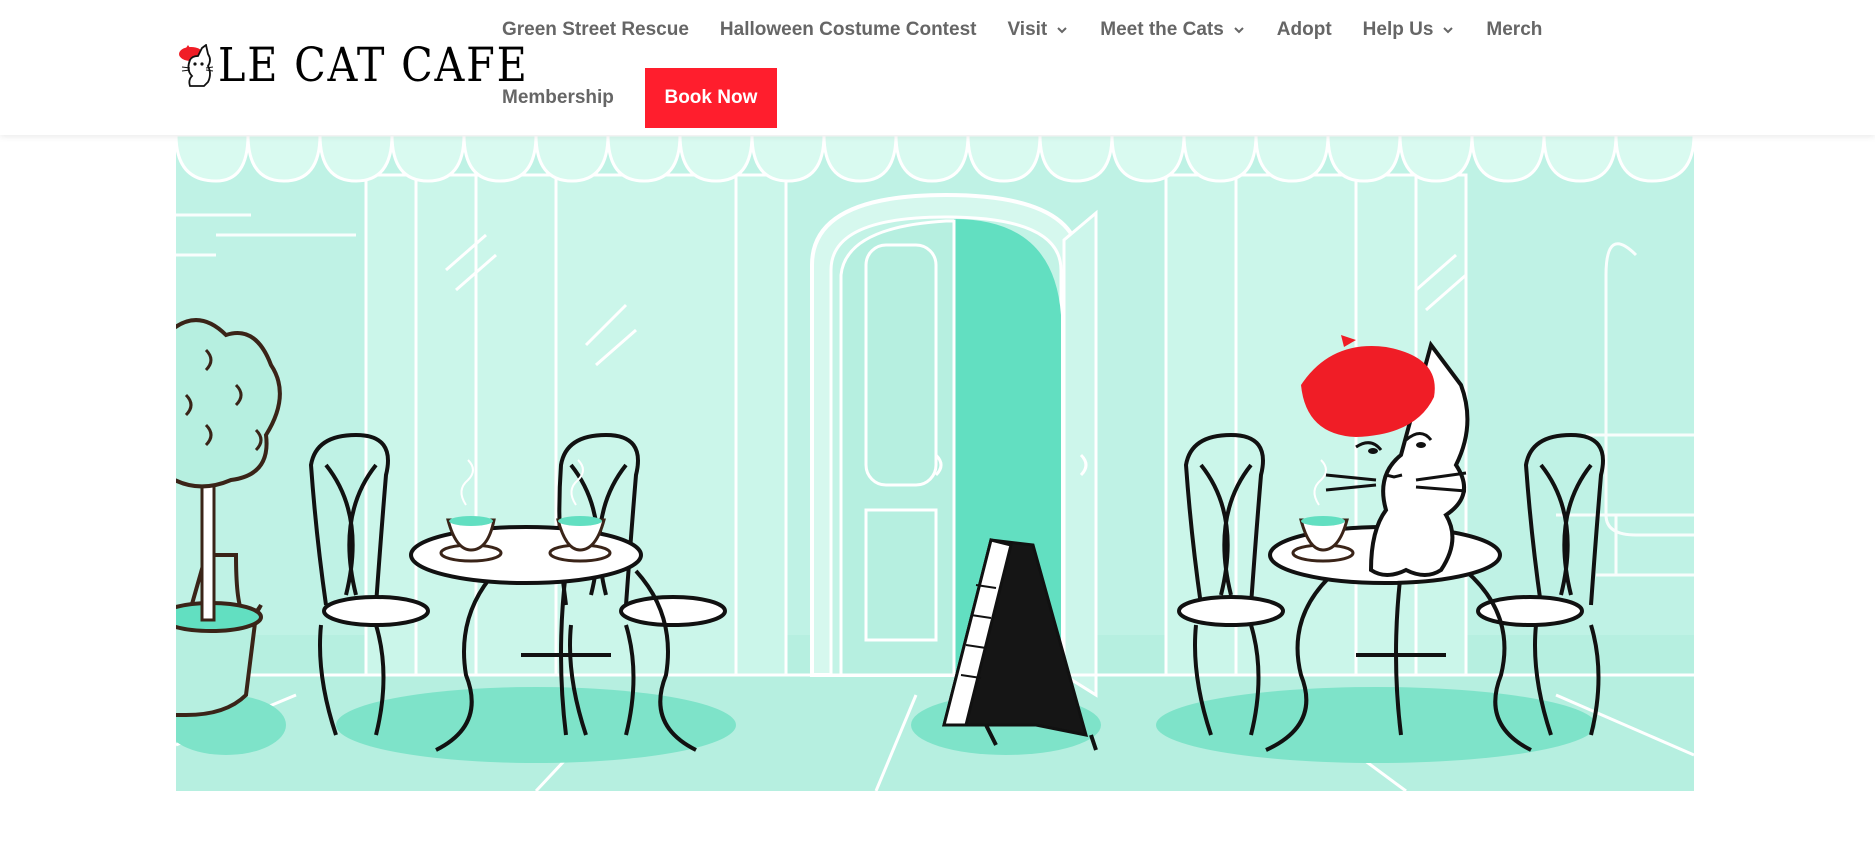 This screenshot has height=850, width=1875. I want to click on nav-merch: Merch, so click(1514, 30).